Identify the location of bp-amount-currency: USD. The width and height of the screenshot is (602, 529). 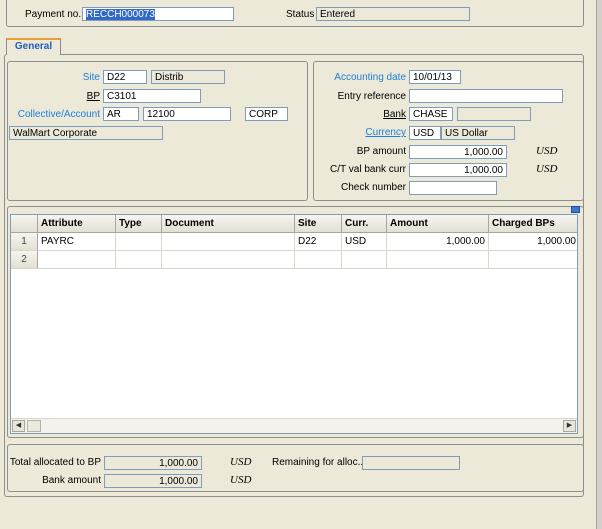
(547, 151).